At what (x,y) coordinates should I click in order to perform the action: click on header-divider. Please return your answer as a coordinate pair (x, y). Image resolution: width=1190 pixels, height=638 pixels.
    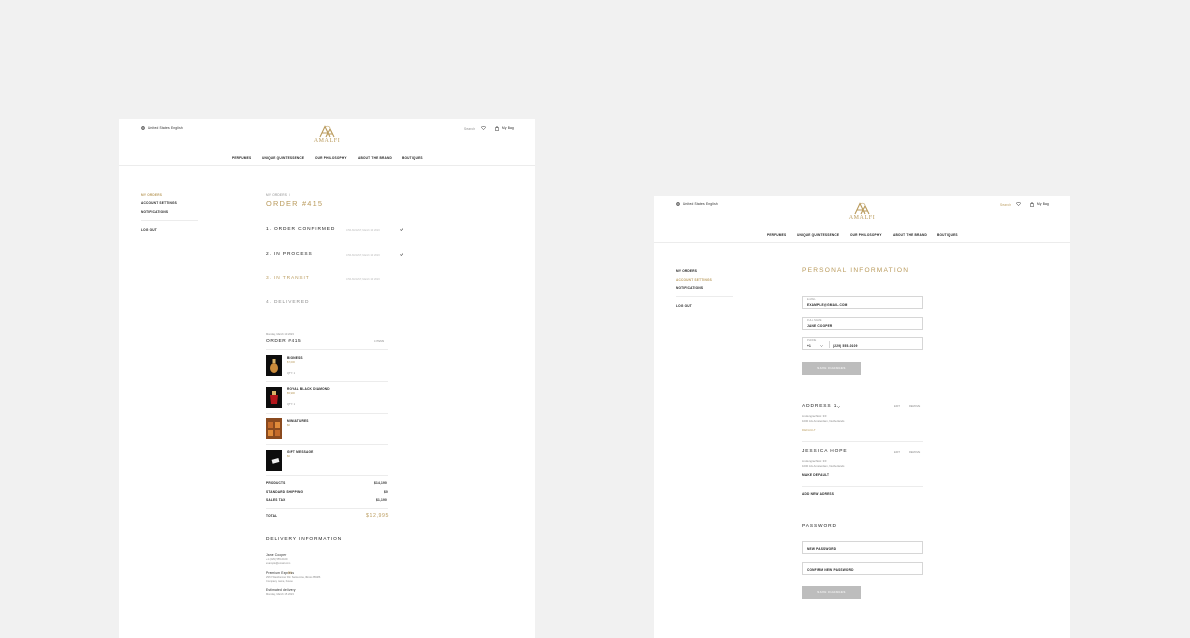
    Looking at the image, I should click on (327, 165).